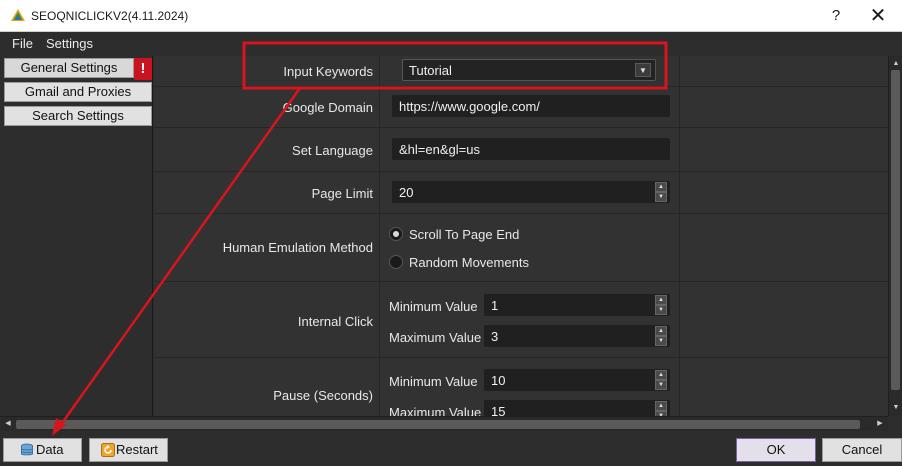 The width and height of the screenshot is (902, 466). What do you see at coordinates (332, 150) in the screenshot?
I see `set-language-label: Set Language` at bounding box center [332, 150].